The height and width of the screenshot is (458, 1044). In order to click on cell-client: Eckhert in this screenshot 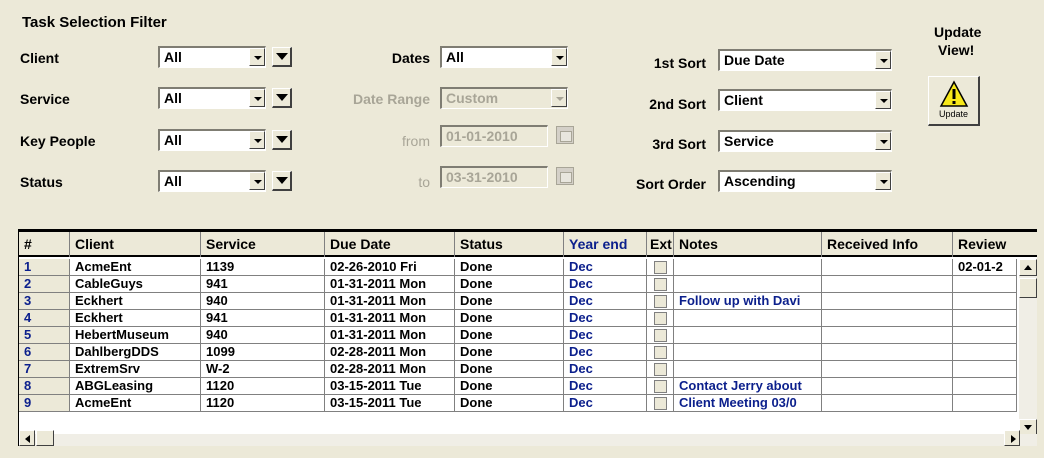, I will do `click(135, 301)`.